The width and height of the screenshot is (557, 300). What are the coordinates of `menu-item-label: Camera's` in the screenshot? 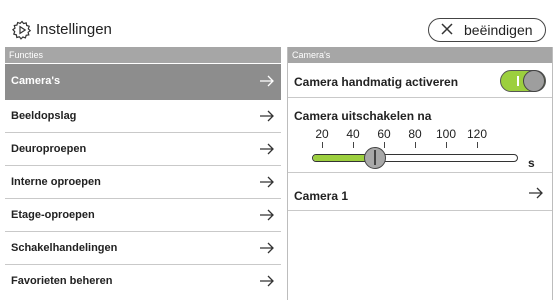 It's located at (36, 81).